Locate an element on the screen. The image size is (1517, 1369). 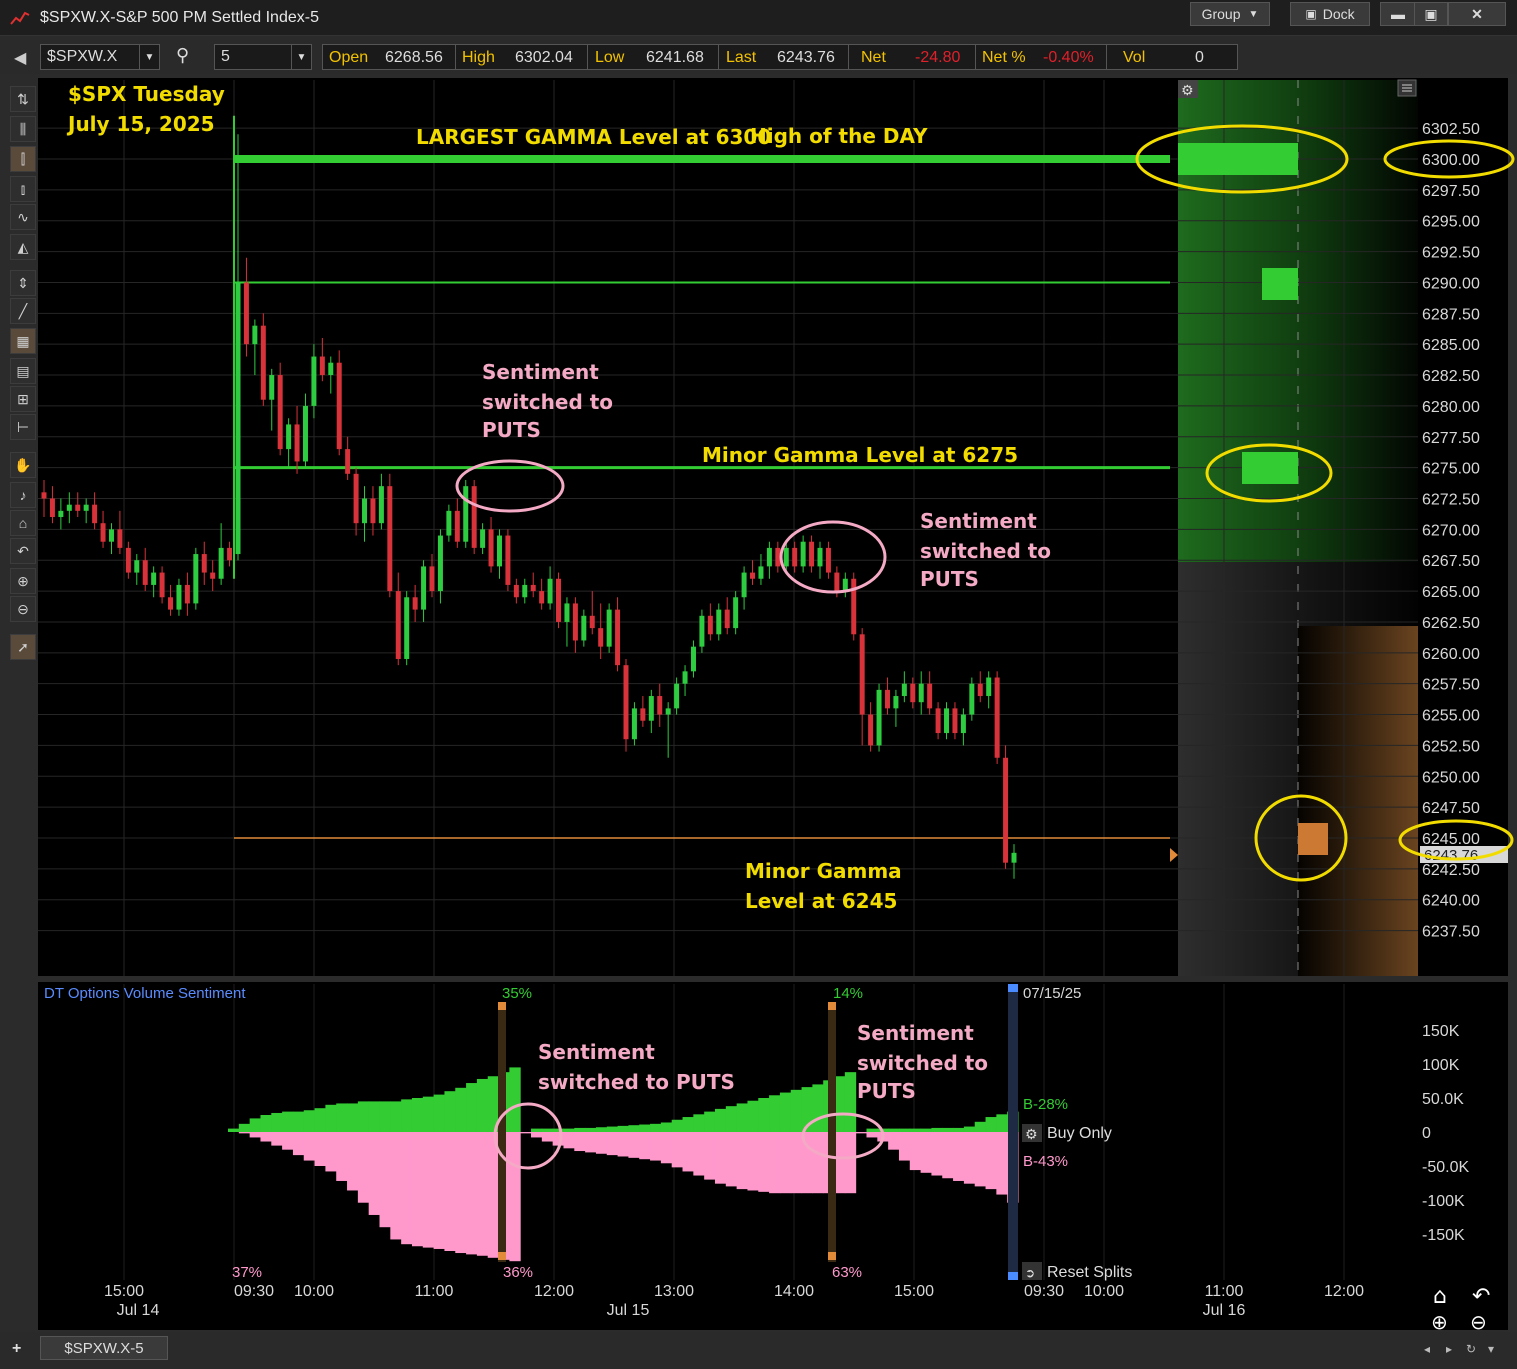
sentiment-date: 07/15/25 is located at coordinates (1052, 993).